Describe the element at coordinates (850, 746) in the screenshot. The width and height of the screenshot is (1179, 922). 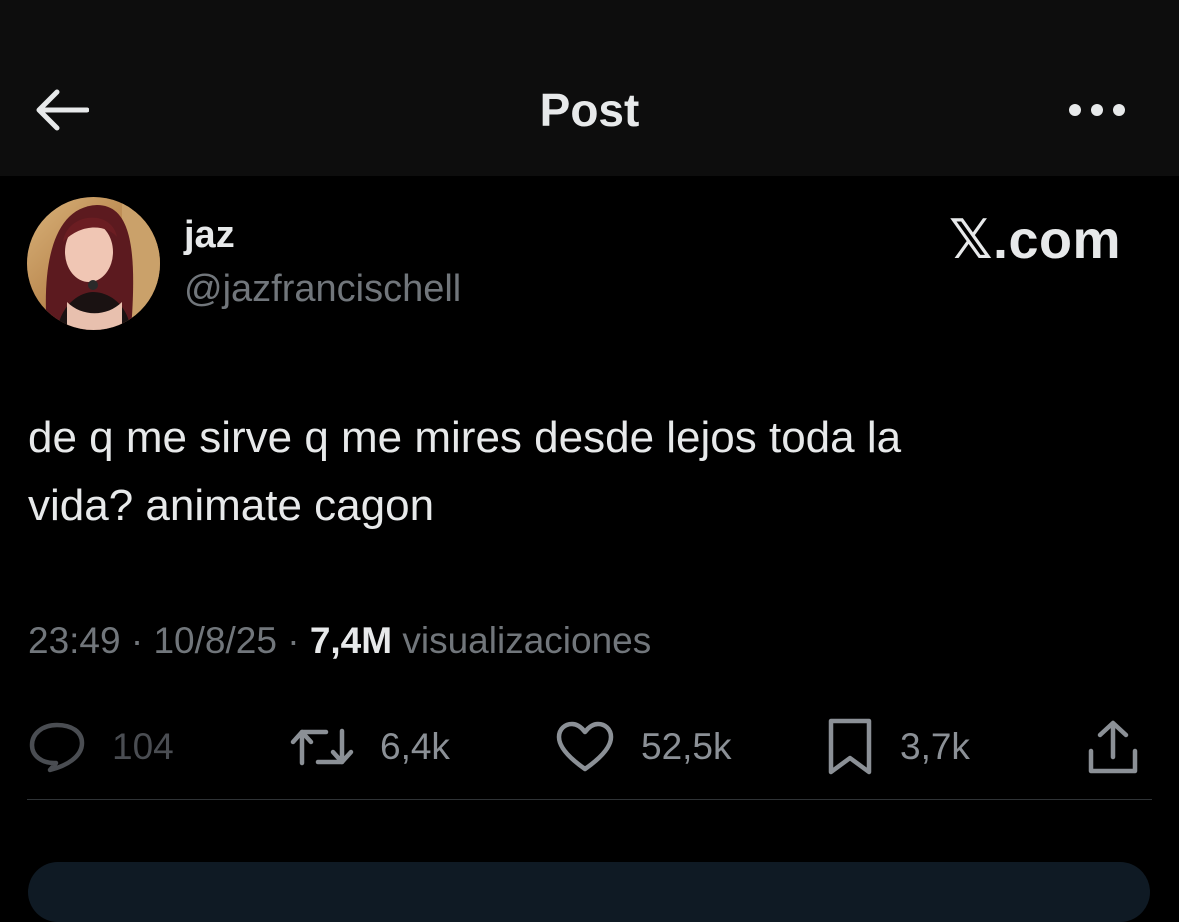
I see `bookmark-icon` at that location.